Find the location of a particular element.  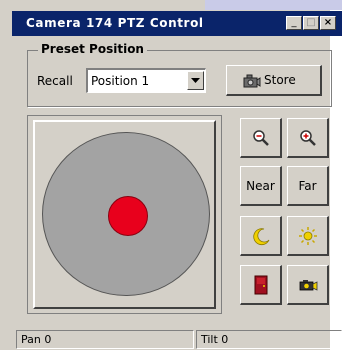

moon-icon is located at coordinates (260, 236).